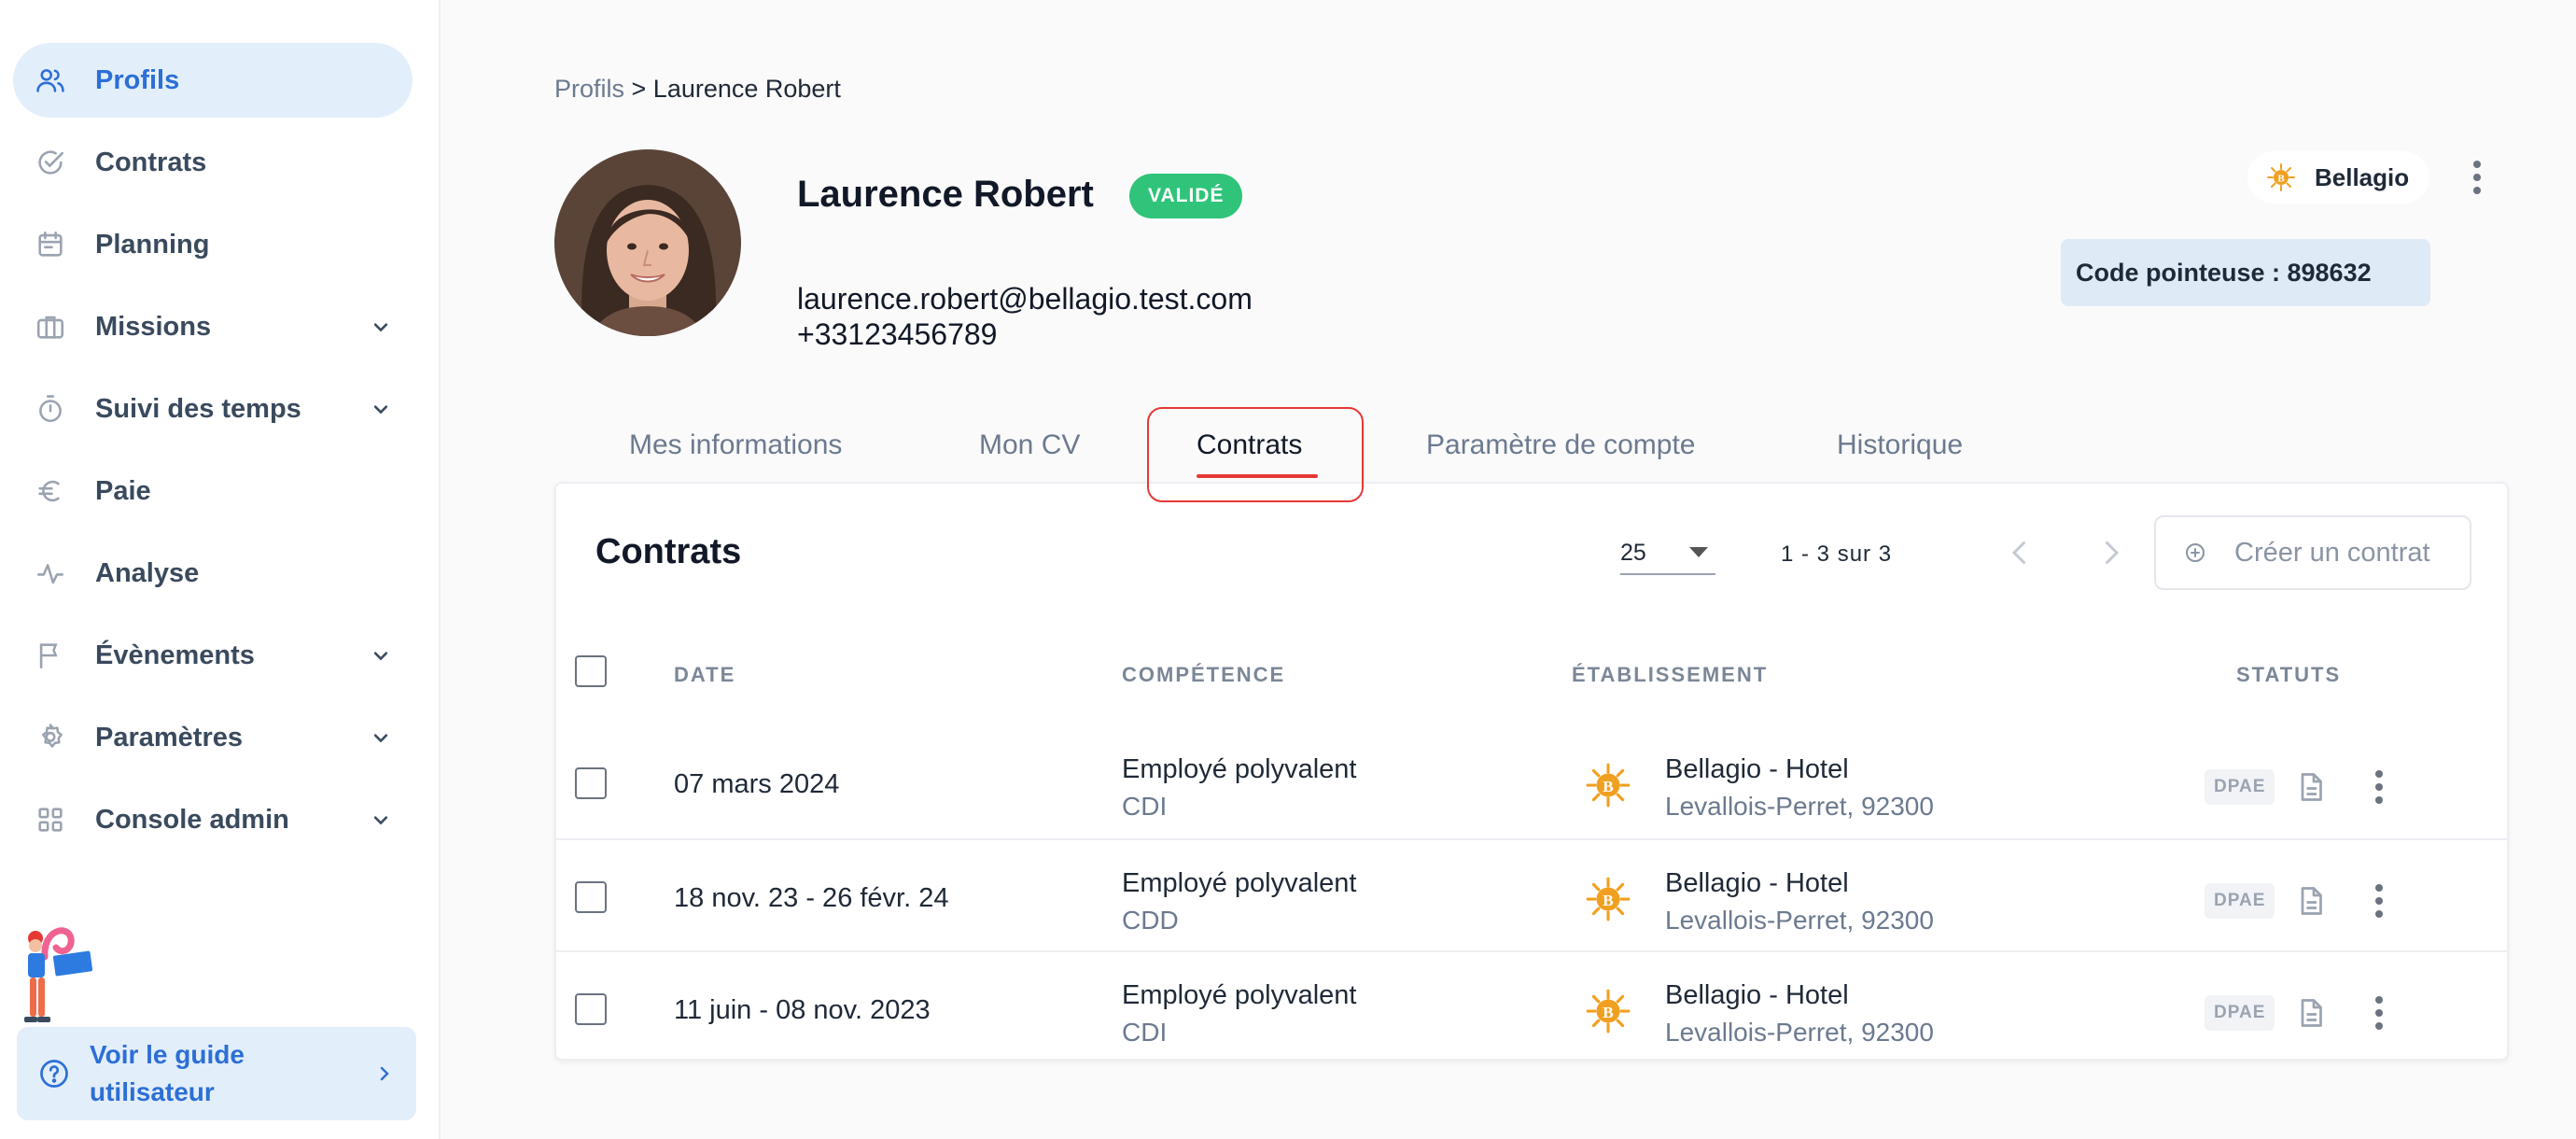 Image resolution: width=2576 pixels, height=1139 pixels. Describe the element at coordinates (1837, 554) in the screenshot. I see `pagination-info: 1 - 3 sur 3` at that location.